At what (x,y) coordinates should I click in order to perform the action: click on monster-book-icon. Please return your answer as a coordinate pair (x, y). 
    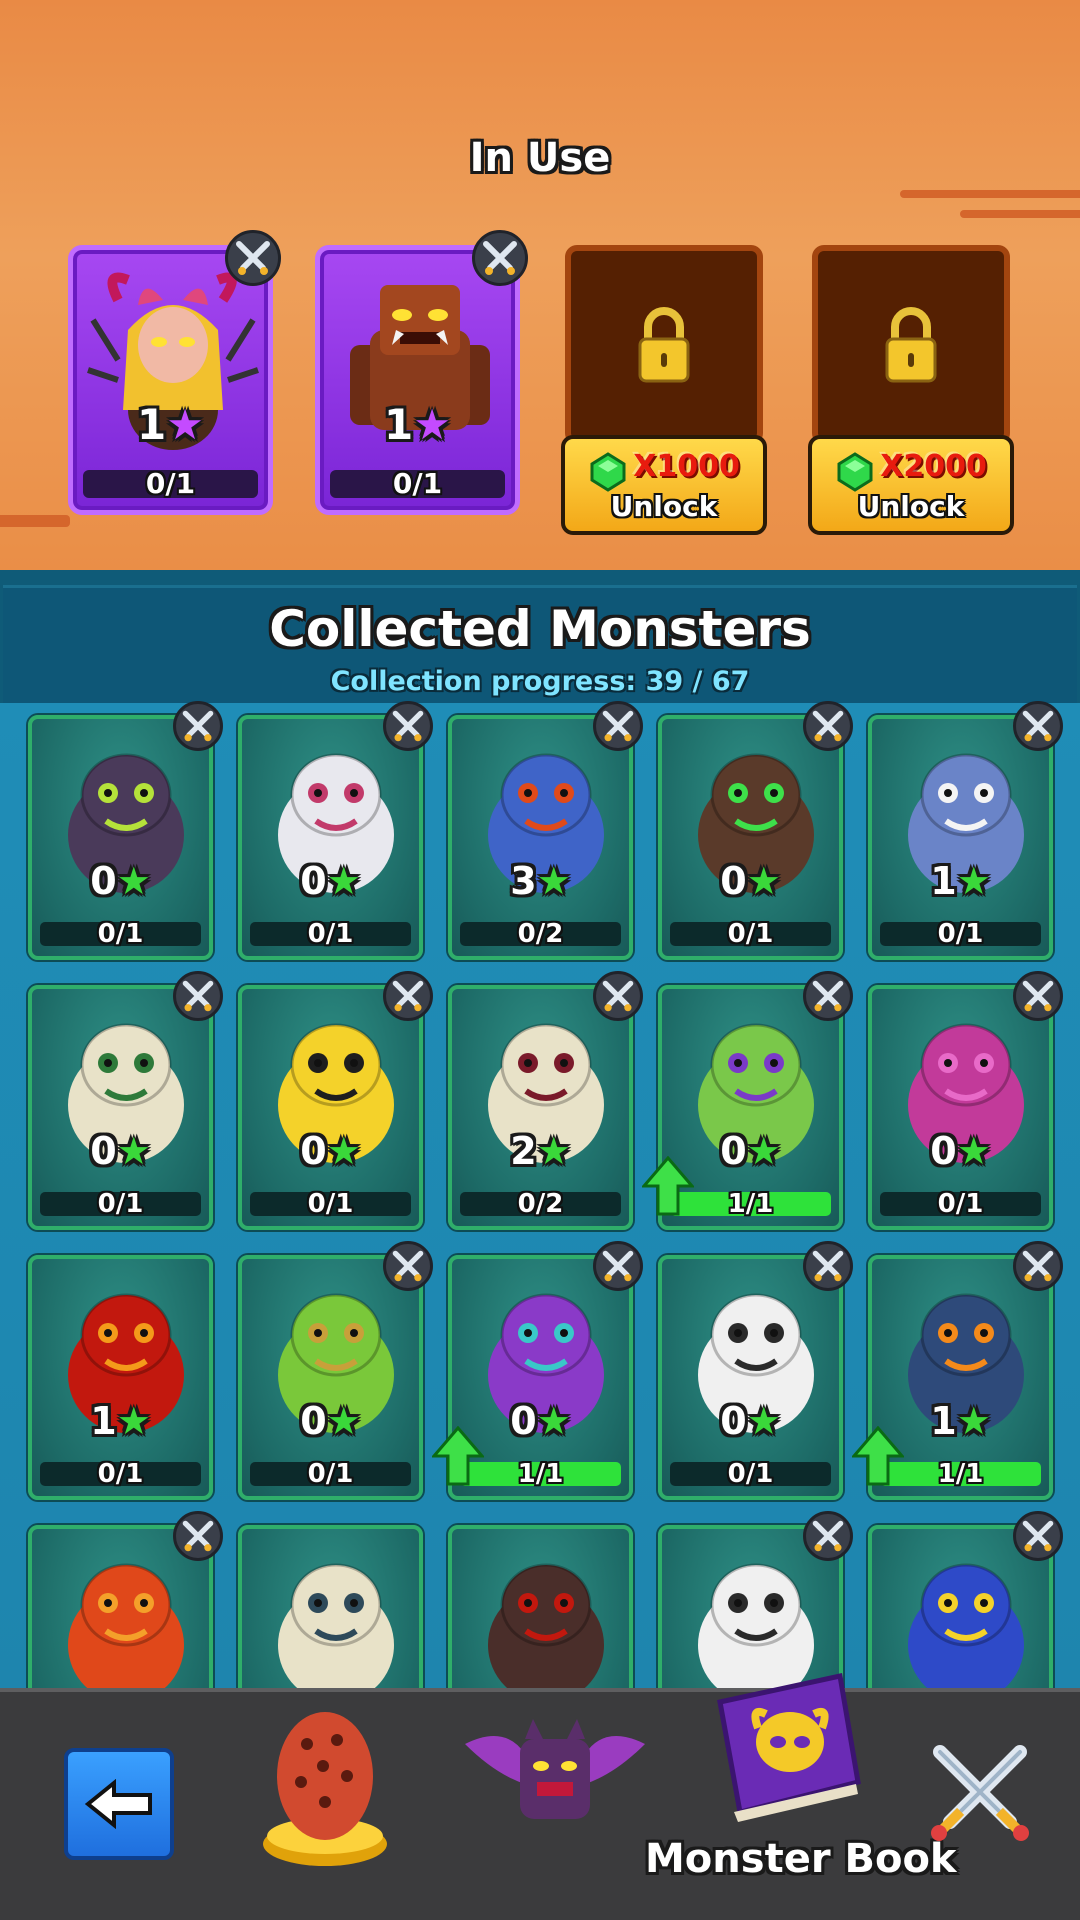
    Looking at the image, I should click on (789, 1747).